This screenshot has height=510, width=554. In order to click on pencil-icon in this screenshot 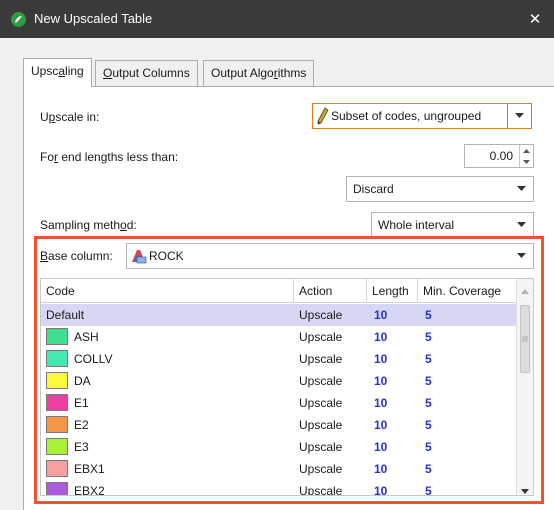, I will do `click(321, 116)`.